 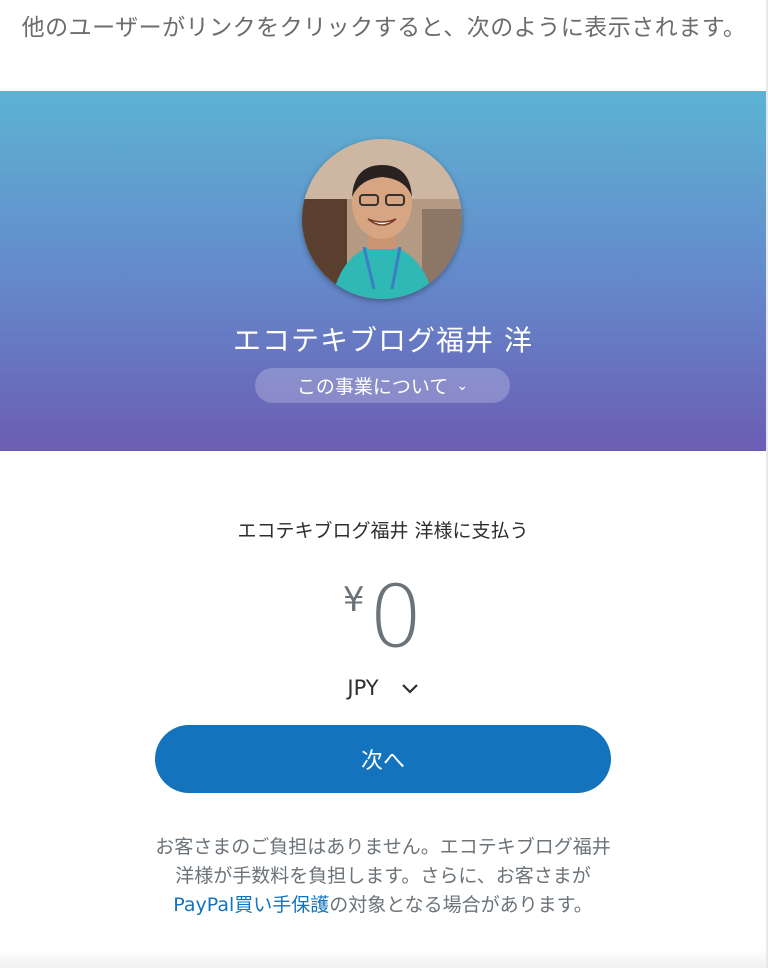 I want to click on about-business-label: この事業について, so click(x=372, y=387).